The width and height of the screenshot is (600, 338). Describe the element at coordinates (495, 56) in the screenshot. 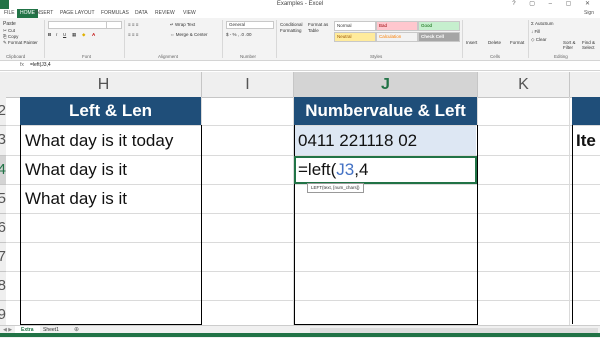

I see `group-label-cells: Cells` at that location.